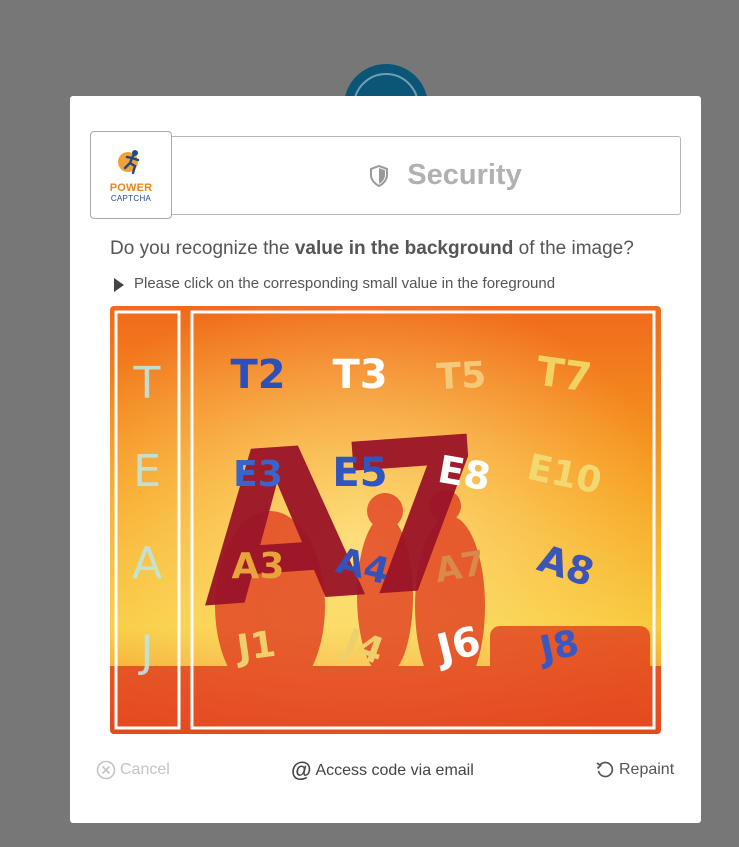  What do you see at coordinates (202, 248) in the screenshot?
I see `question-text: Do you recognize the` at bounding box center [202, 248].